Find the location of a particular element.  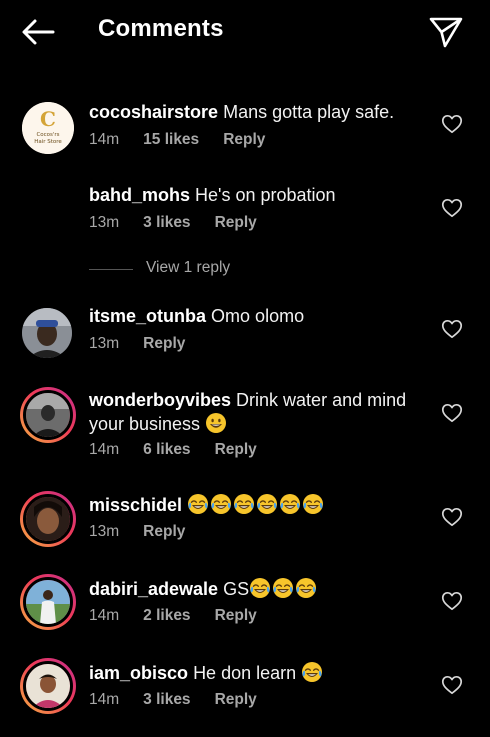

likes-count: 2 likes is located at coordinates (166, 616).